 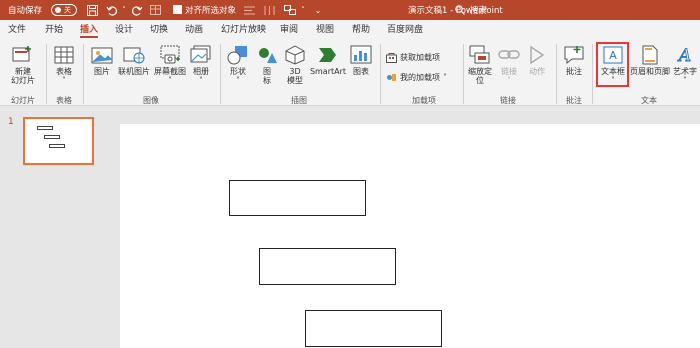 What do you see at coordinates (289, 30) in the screenshot?
I see `tab-review: 审阅` at bounding box center [289, 30].